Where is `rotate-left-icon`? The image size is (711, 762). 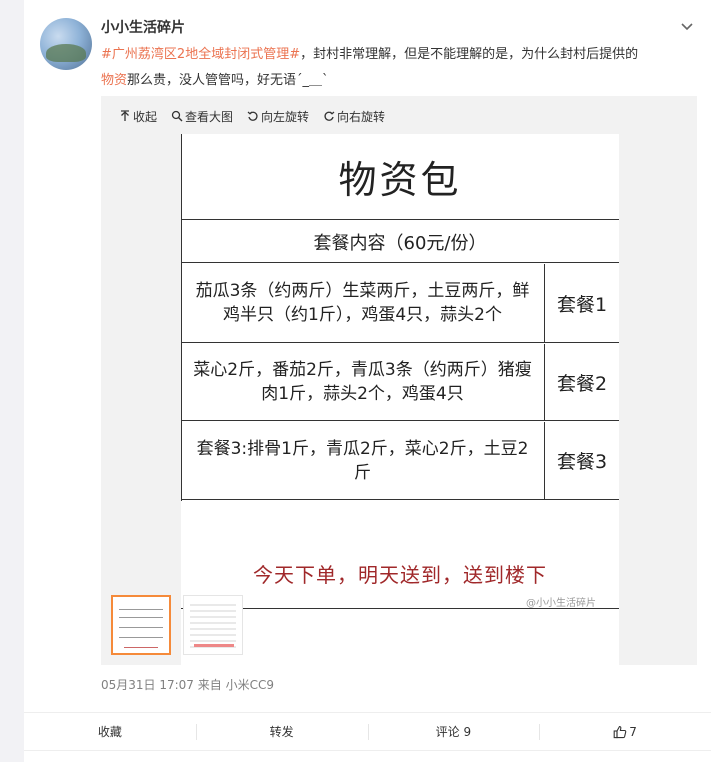 rotate-left-icon is located at coordinates (252, 116).